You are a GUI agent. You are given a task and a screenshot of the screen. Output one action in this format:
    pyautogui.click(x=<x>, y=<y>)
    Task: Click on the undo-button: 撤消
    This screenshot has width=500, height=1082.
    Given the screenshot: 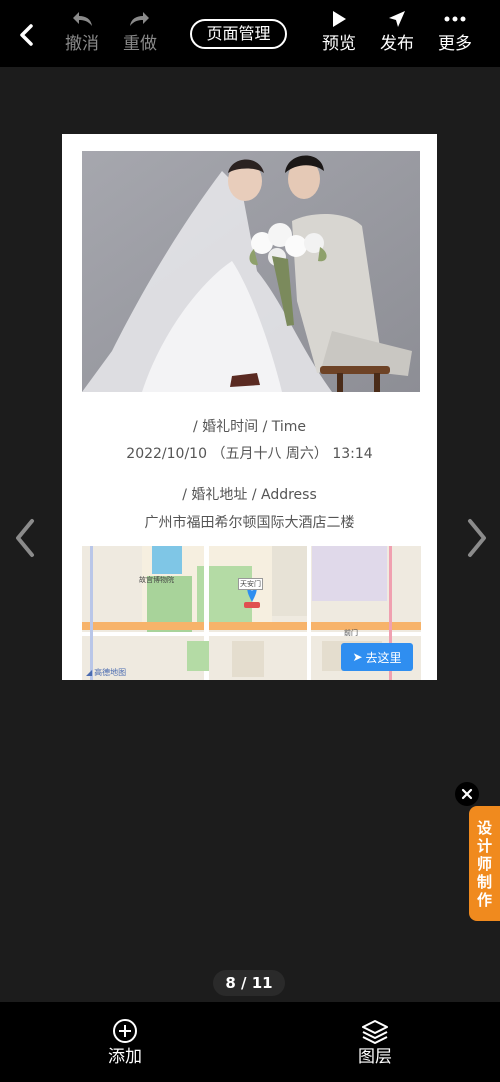 What is the action you would take?
    pyautogui.click(x=82, y=35)
    